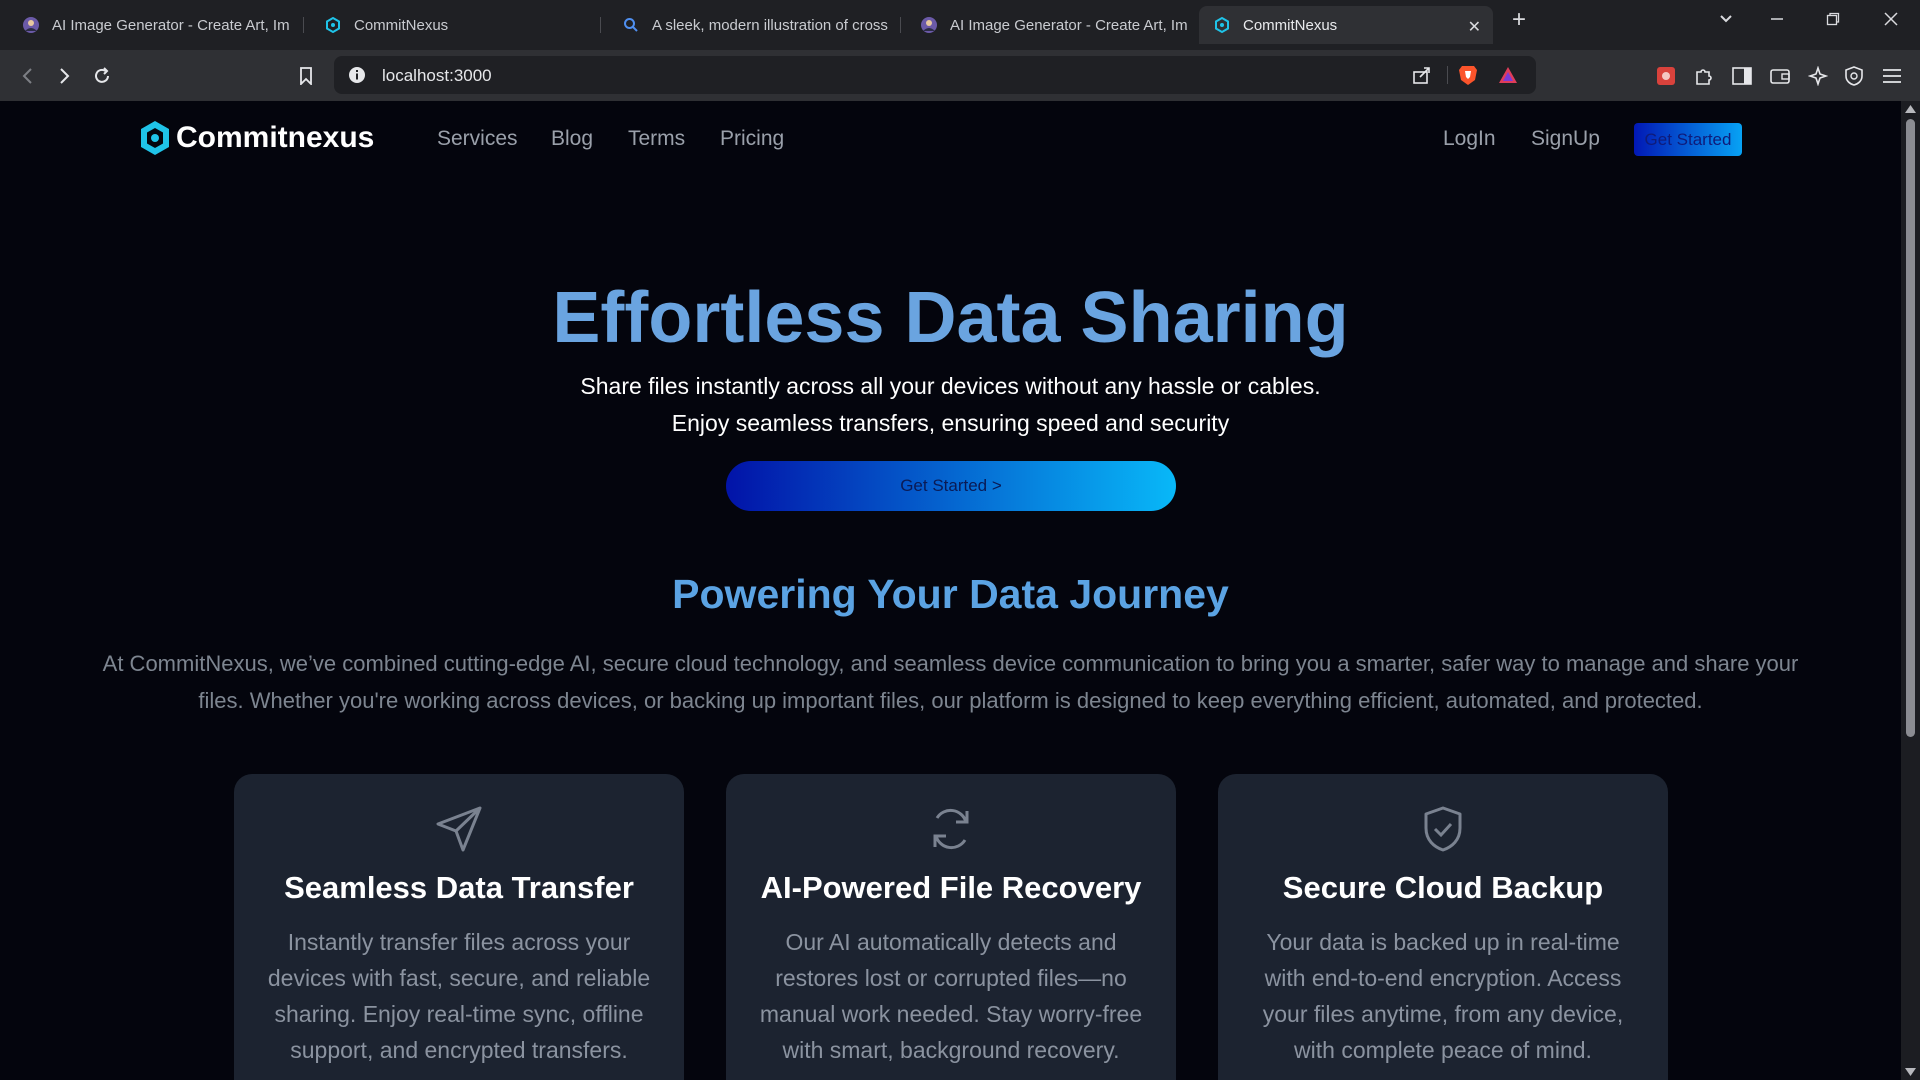  Describe the element at coordinates (1443, 887) in the screenshot. I see `feature-title: Secure Cloud Backup` at that location.